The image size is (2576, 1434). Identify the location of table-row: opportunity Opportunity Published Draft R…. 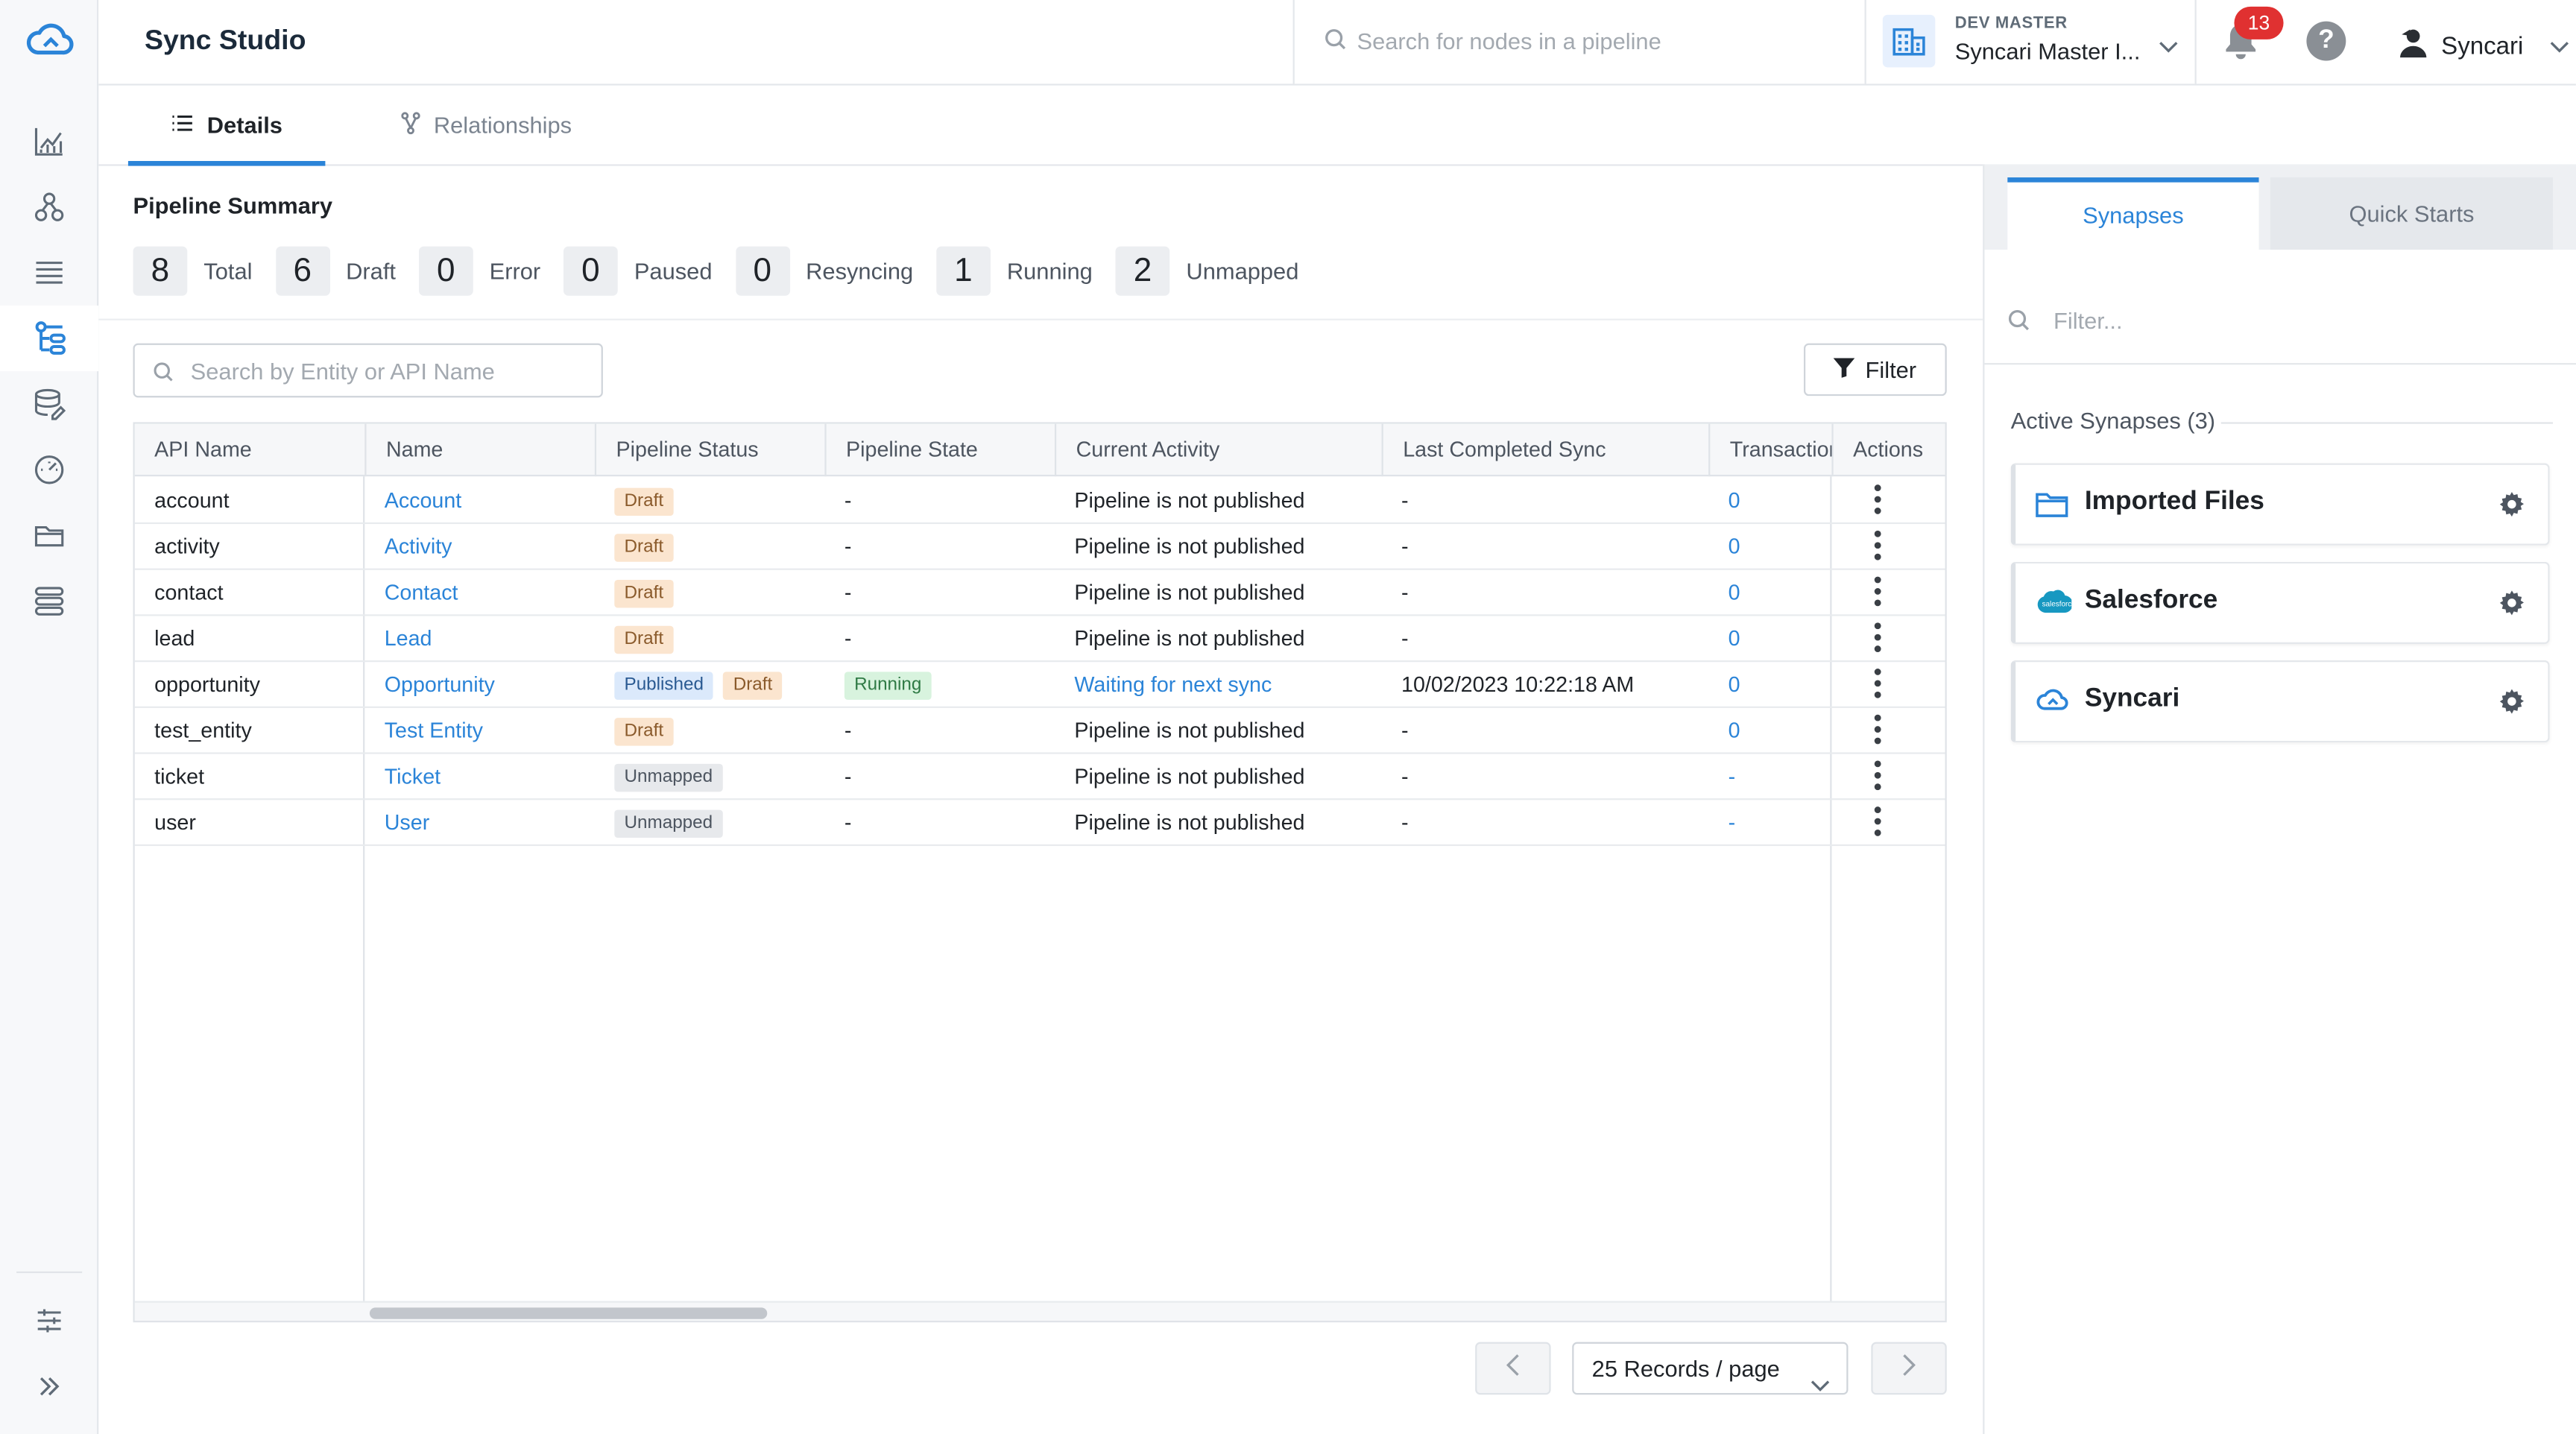
(1039, 685).